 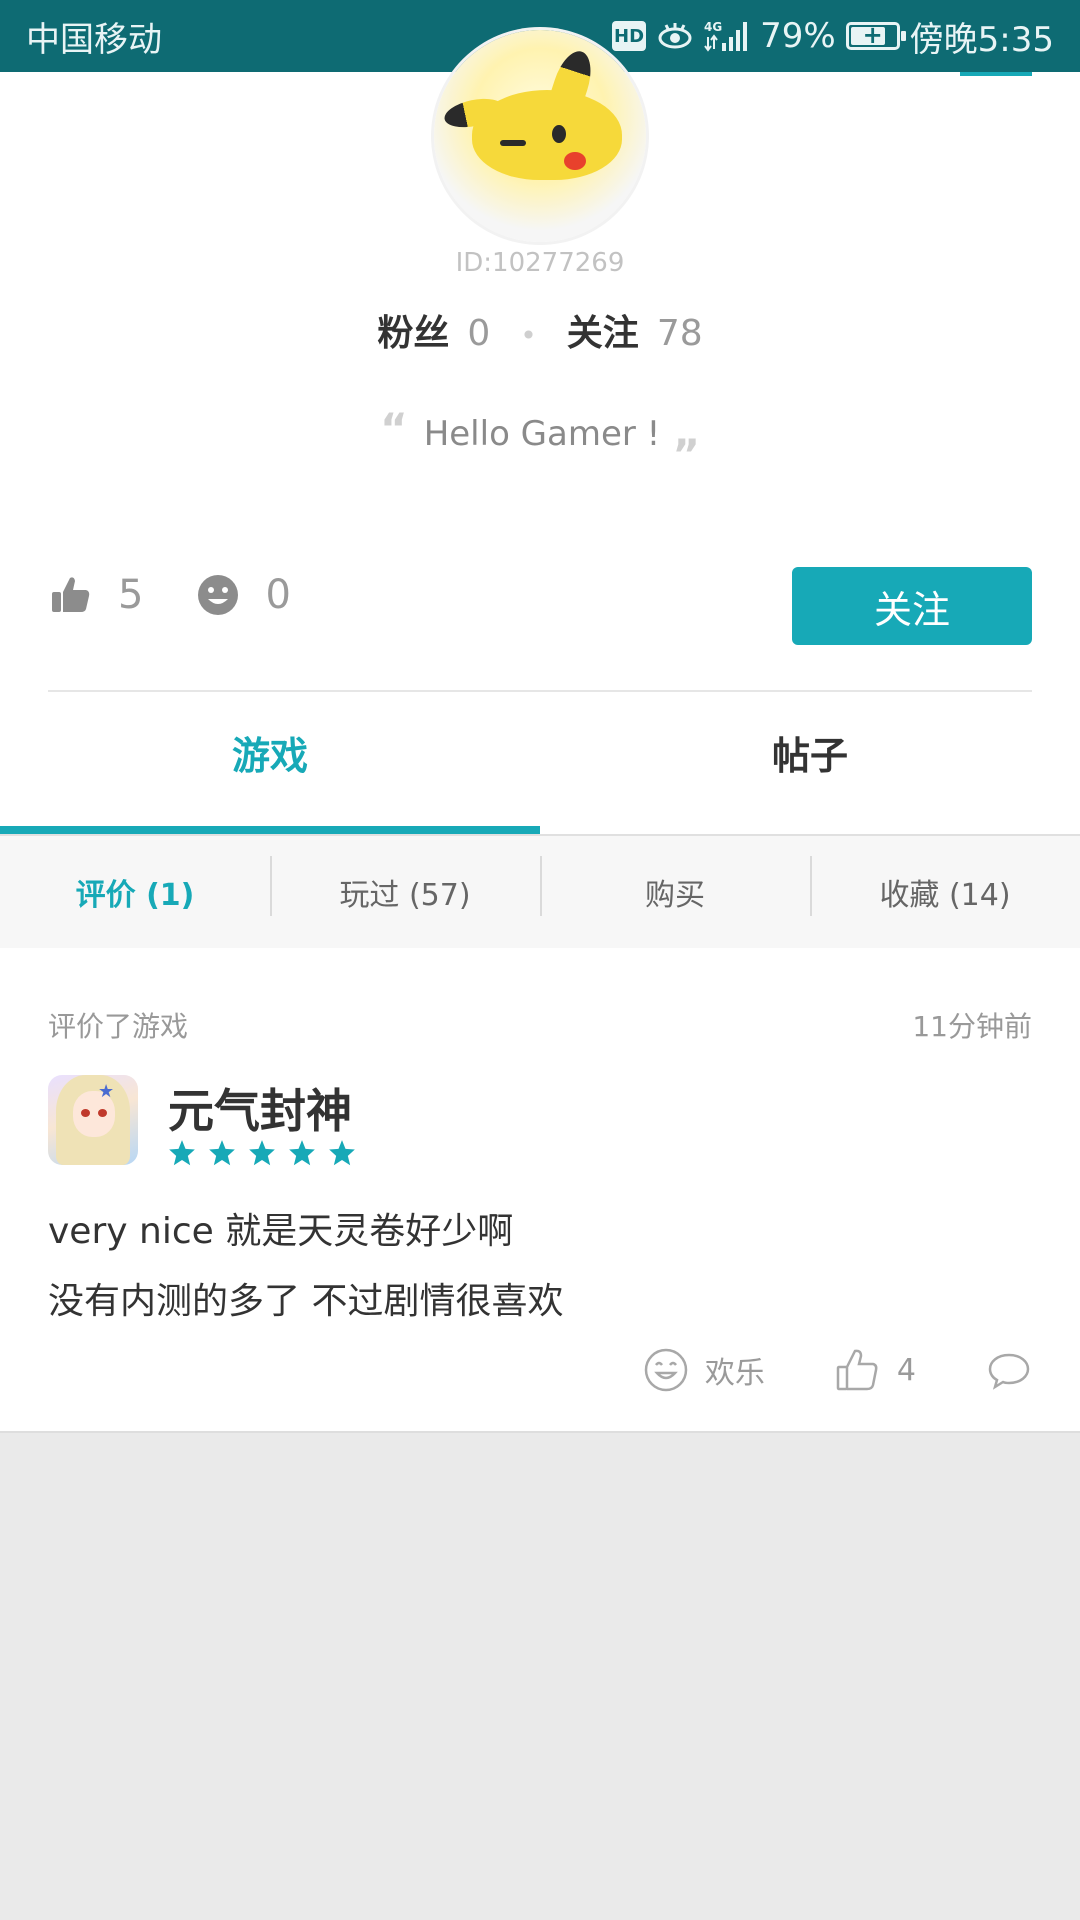 I want to click on followers-count: 0, so click(x=478, y=333).